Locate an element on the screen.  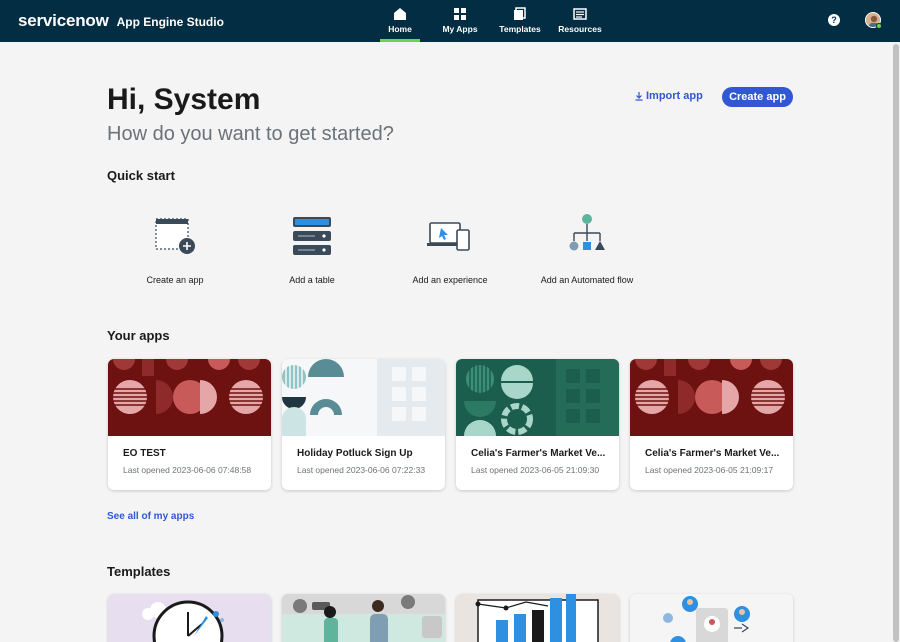
create-app-button: Create app is located at coordinates (757, 97).